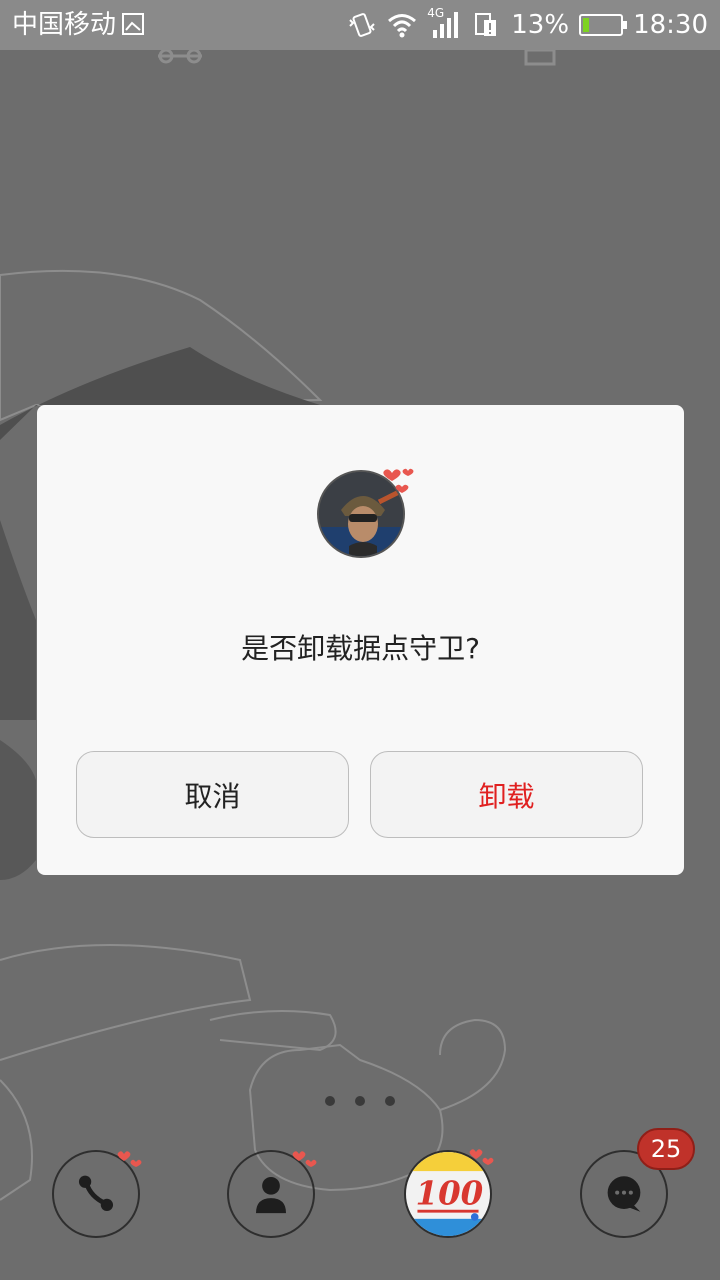  I want to click on clock: 18:30, so click(670, 25).